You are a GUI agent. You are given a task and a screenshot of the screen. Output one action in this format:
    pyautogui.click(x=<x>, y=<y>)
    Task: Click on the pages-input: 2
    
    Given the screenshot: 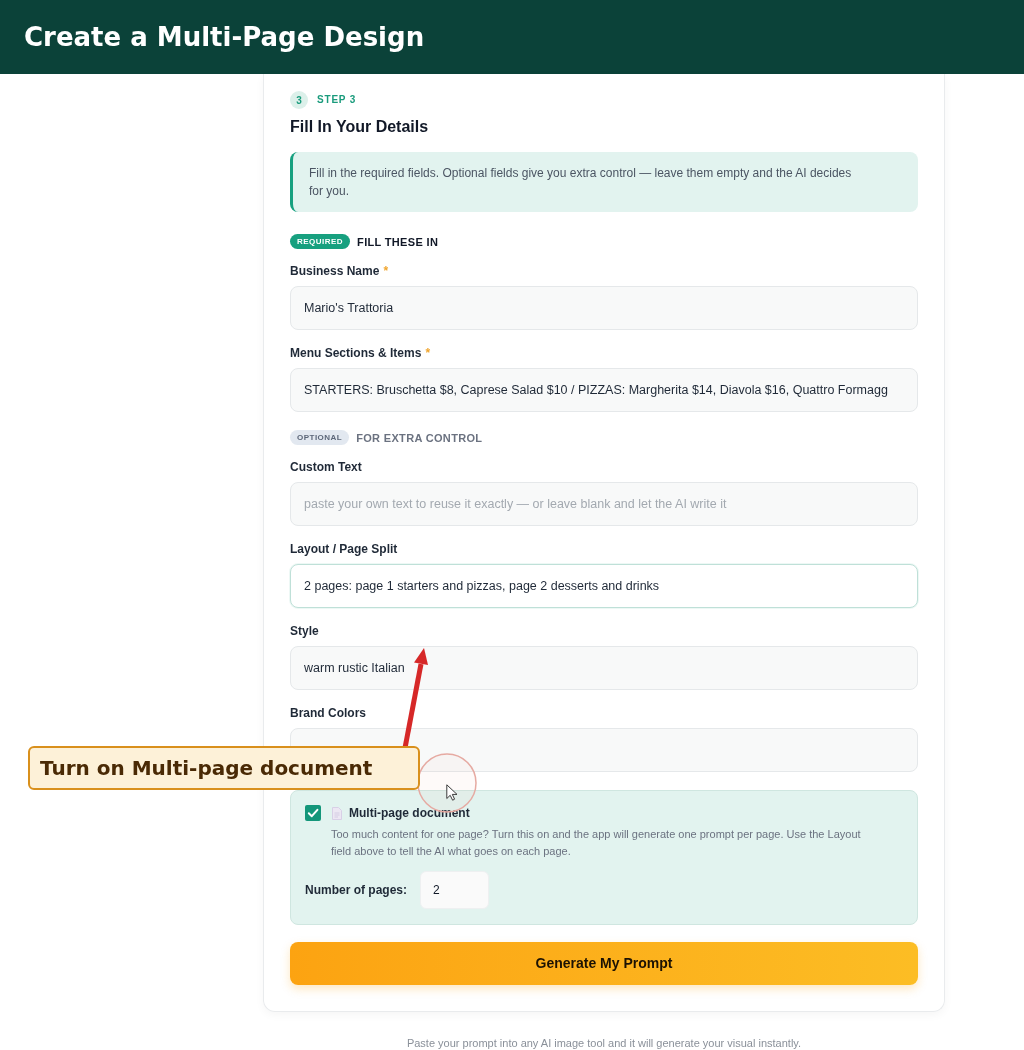 What is the action you would take?
    pyautogui.click(x=454, y=890)
    